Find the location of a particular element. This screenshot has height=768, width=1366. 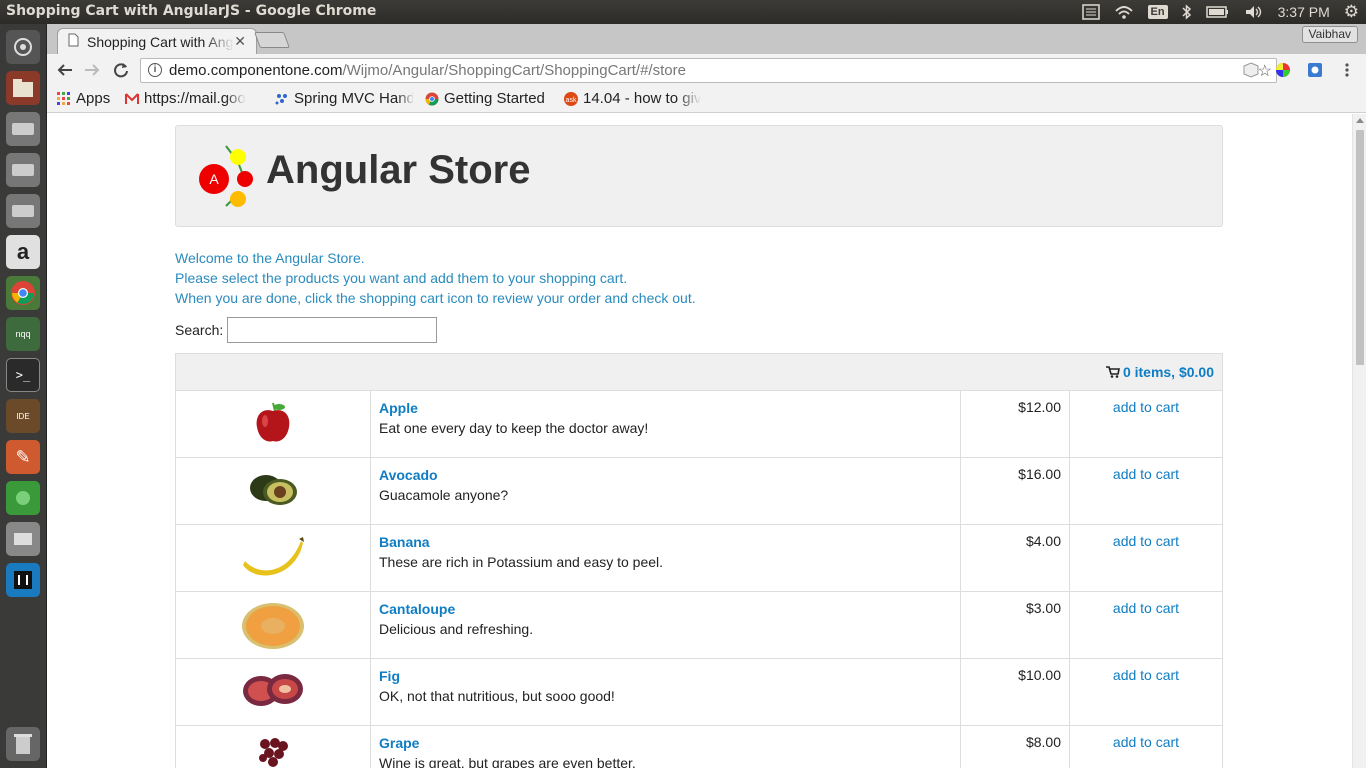

amazon-icon: a is located at coordinates (23, 252).